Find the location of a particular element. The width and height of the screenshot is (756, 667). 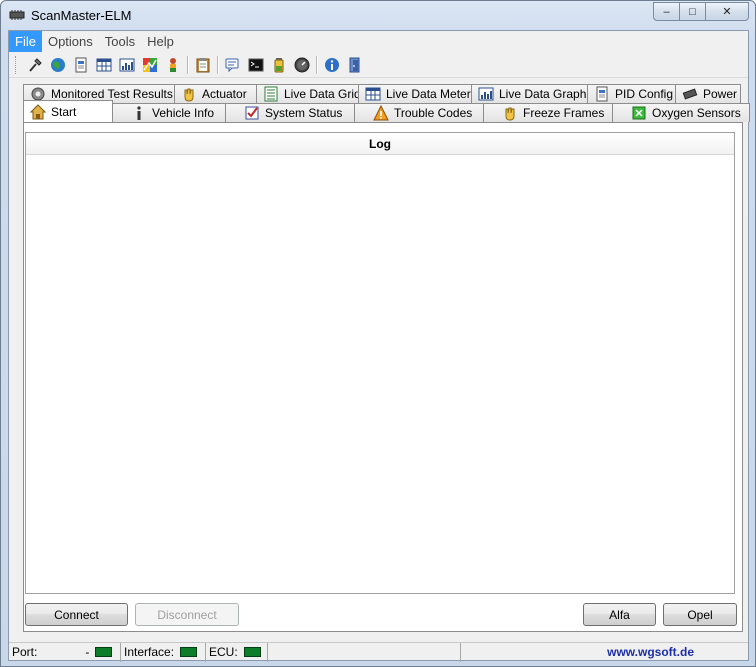

toolbar-clipboard-button is located at coordinates (202, 65).